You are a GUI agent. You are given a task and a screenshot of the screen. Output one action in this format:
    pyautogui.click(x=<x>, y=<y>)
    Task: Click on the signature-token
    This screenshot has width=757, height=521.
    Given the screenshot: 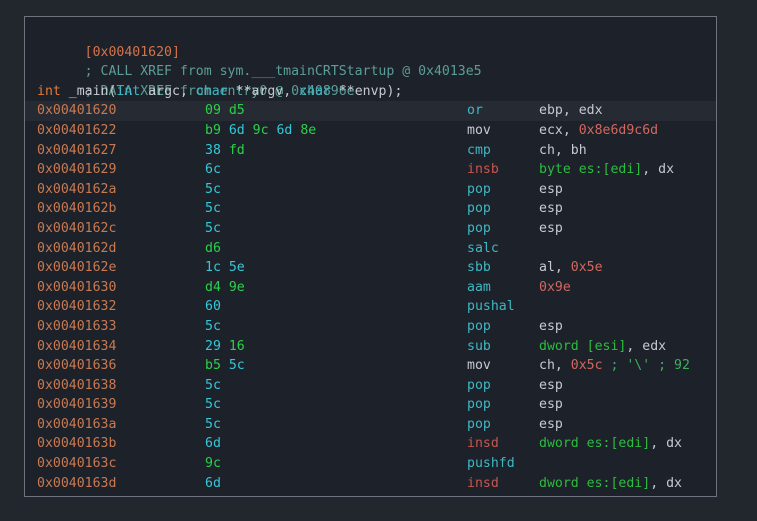 What is the action you would take?
    pyautogui.click(x=232, y=91)
    